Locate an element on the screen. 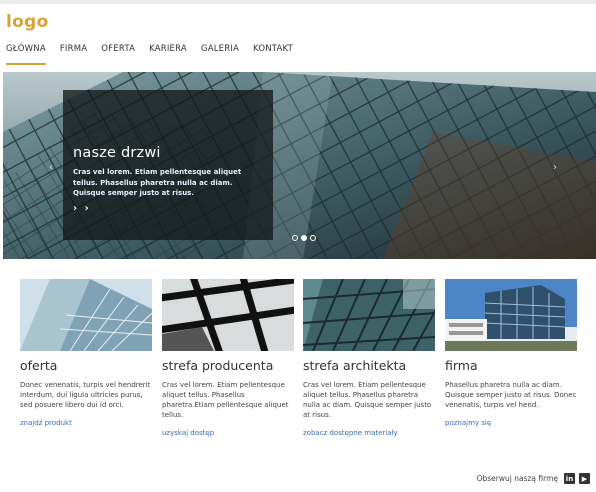  nav-item-firma: FIRMA is located at coordinates (73, 54).